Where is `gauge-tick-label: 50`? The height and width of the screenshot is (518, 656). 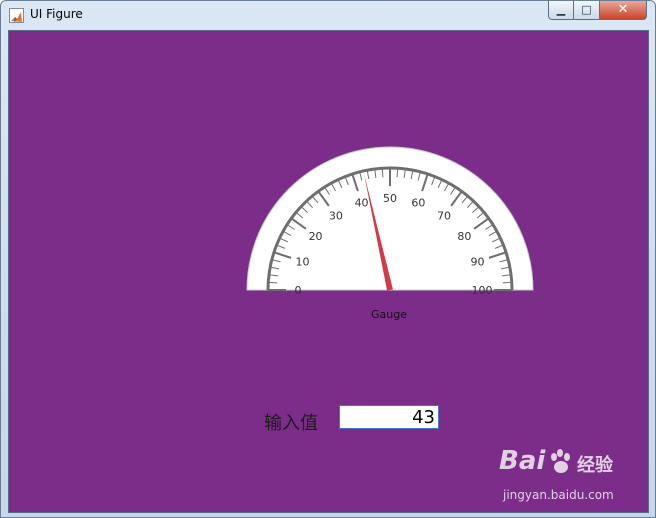
gauge-tick-label: 50 is located at coordinates (390, 198).